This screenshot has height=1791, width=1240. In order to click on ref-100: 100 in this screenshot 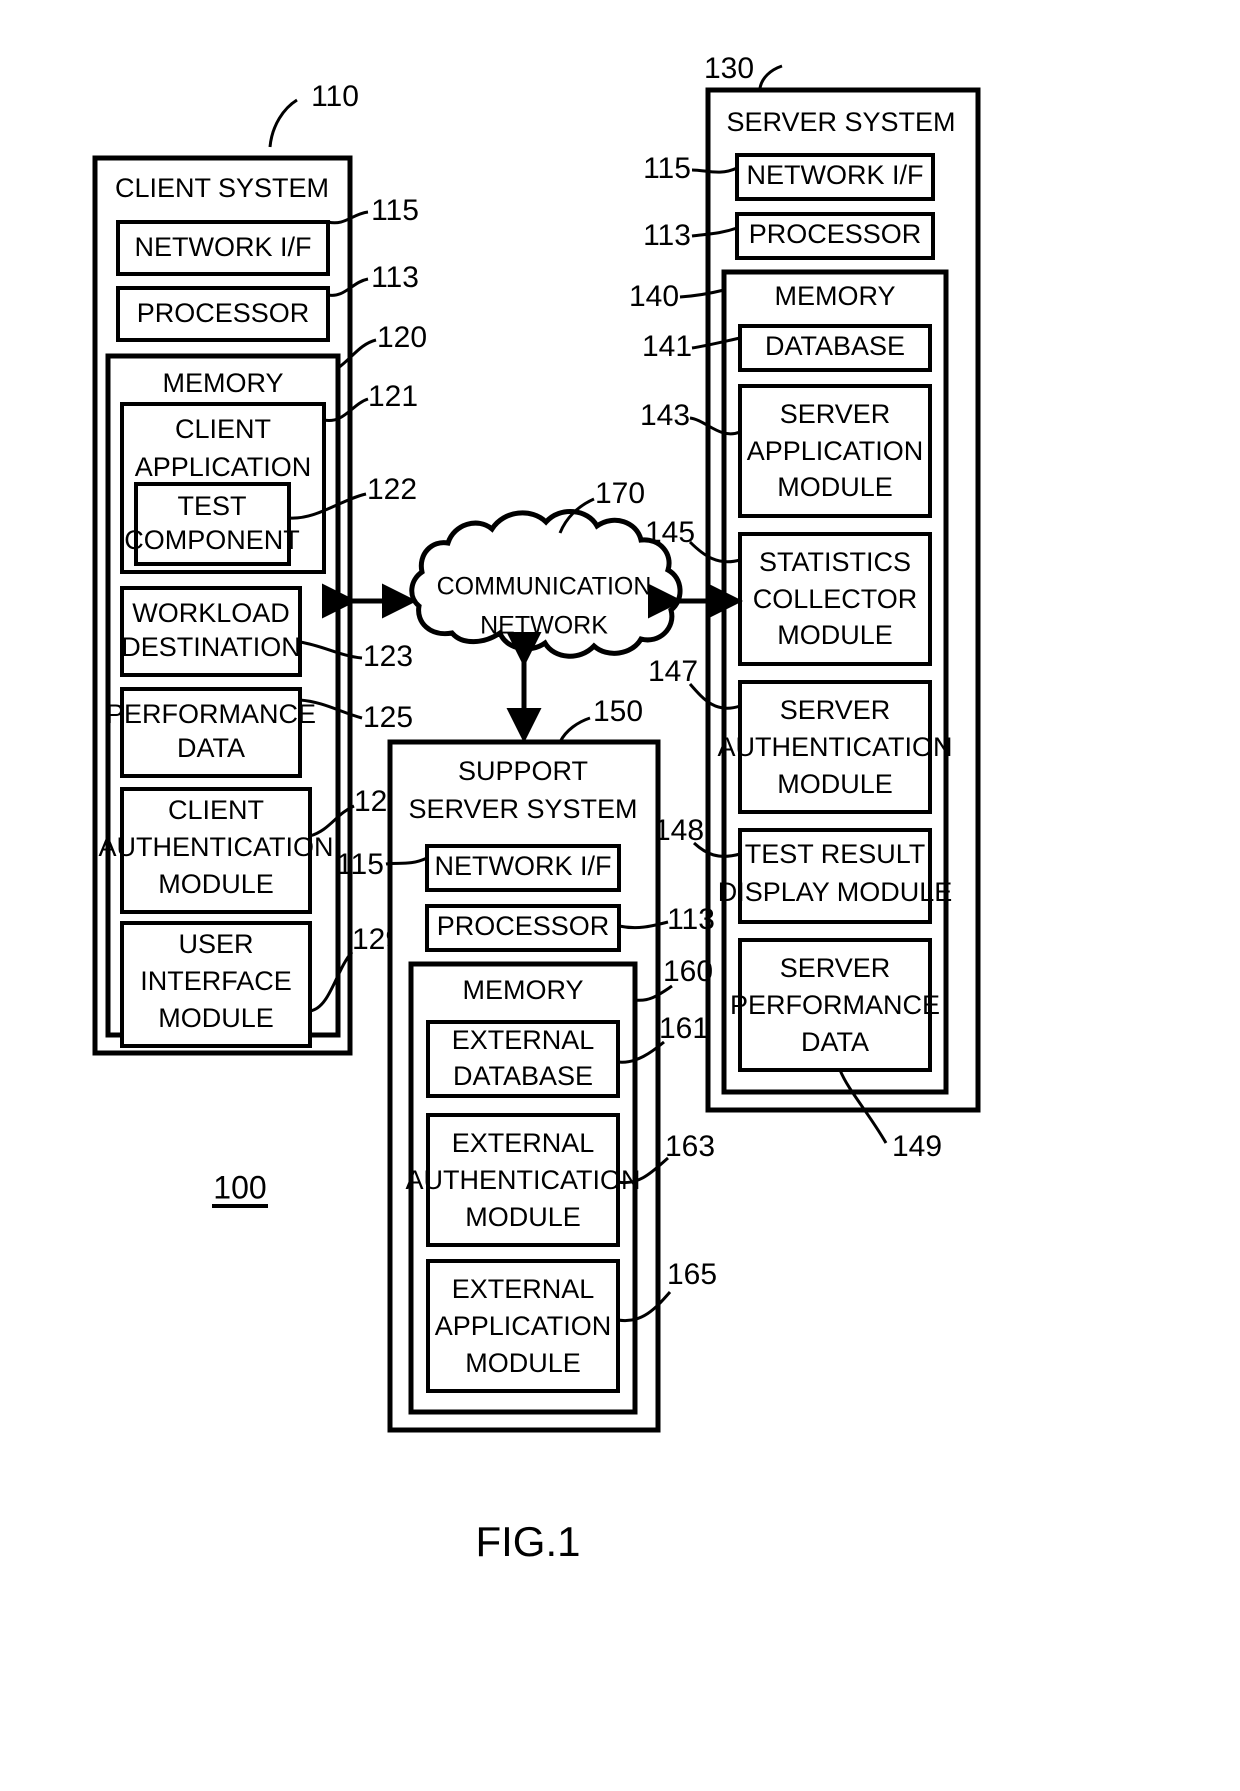, I will do `click(239, 1187)`.